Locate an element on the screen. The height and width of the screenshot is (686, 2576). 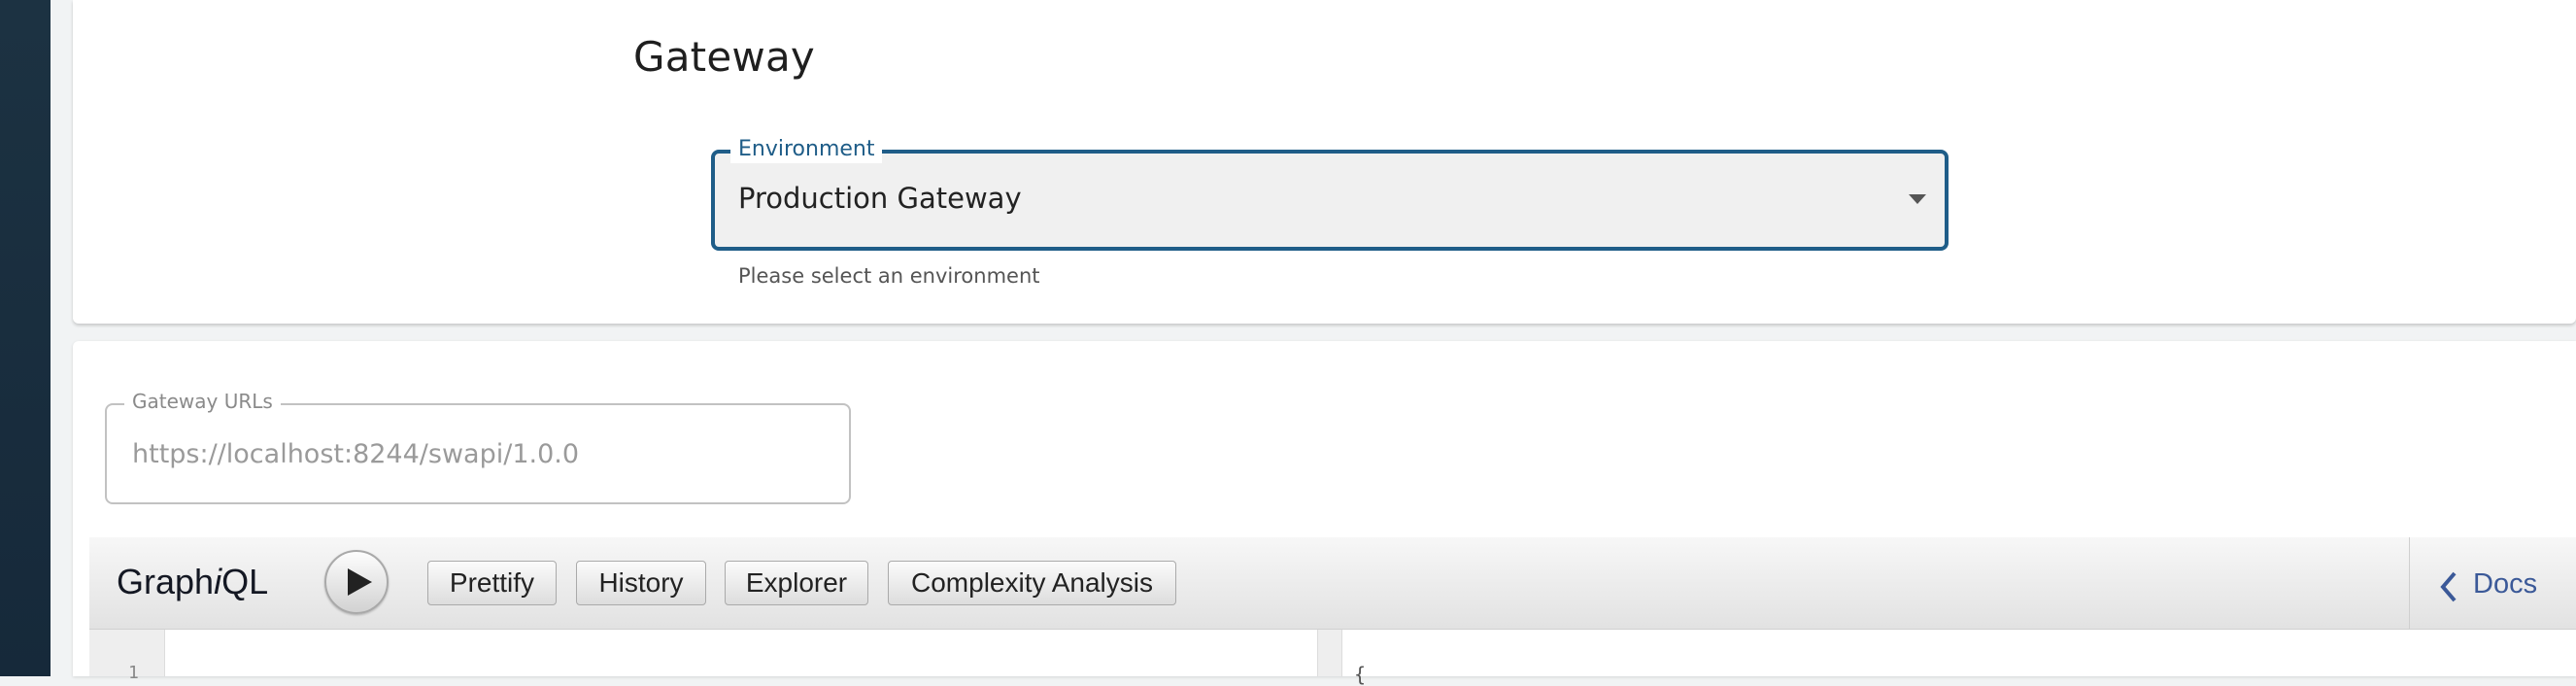
editor-pane-divider is located at coordinates (1329, 653).